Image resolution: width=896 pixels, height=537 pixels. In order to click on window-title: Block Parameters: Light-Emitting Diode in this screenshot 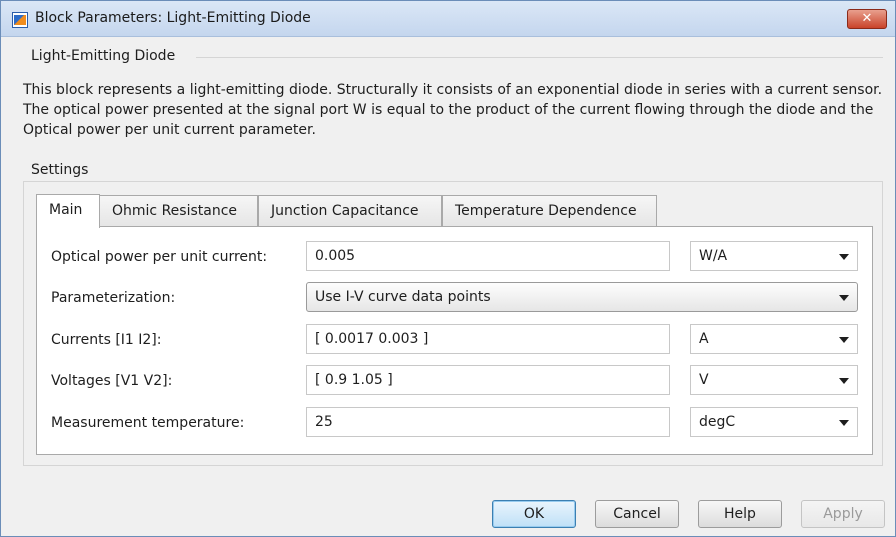, I will do `click(173, 18)`.